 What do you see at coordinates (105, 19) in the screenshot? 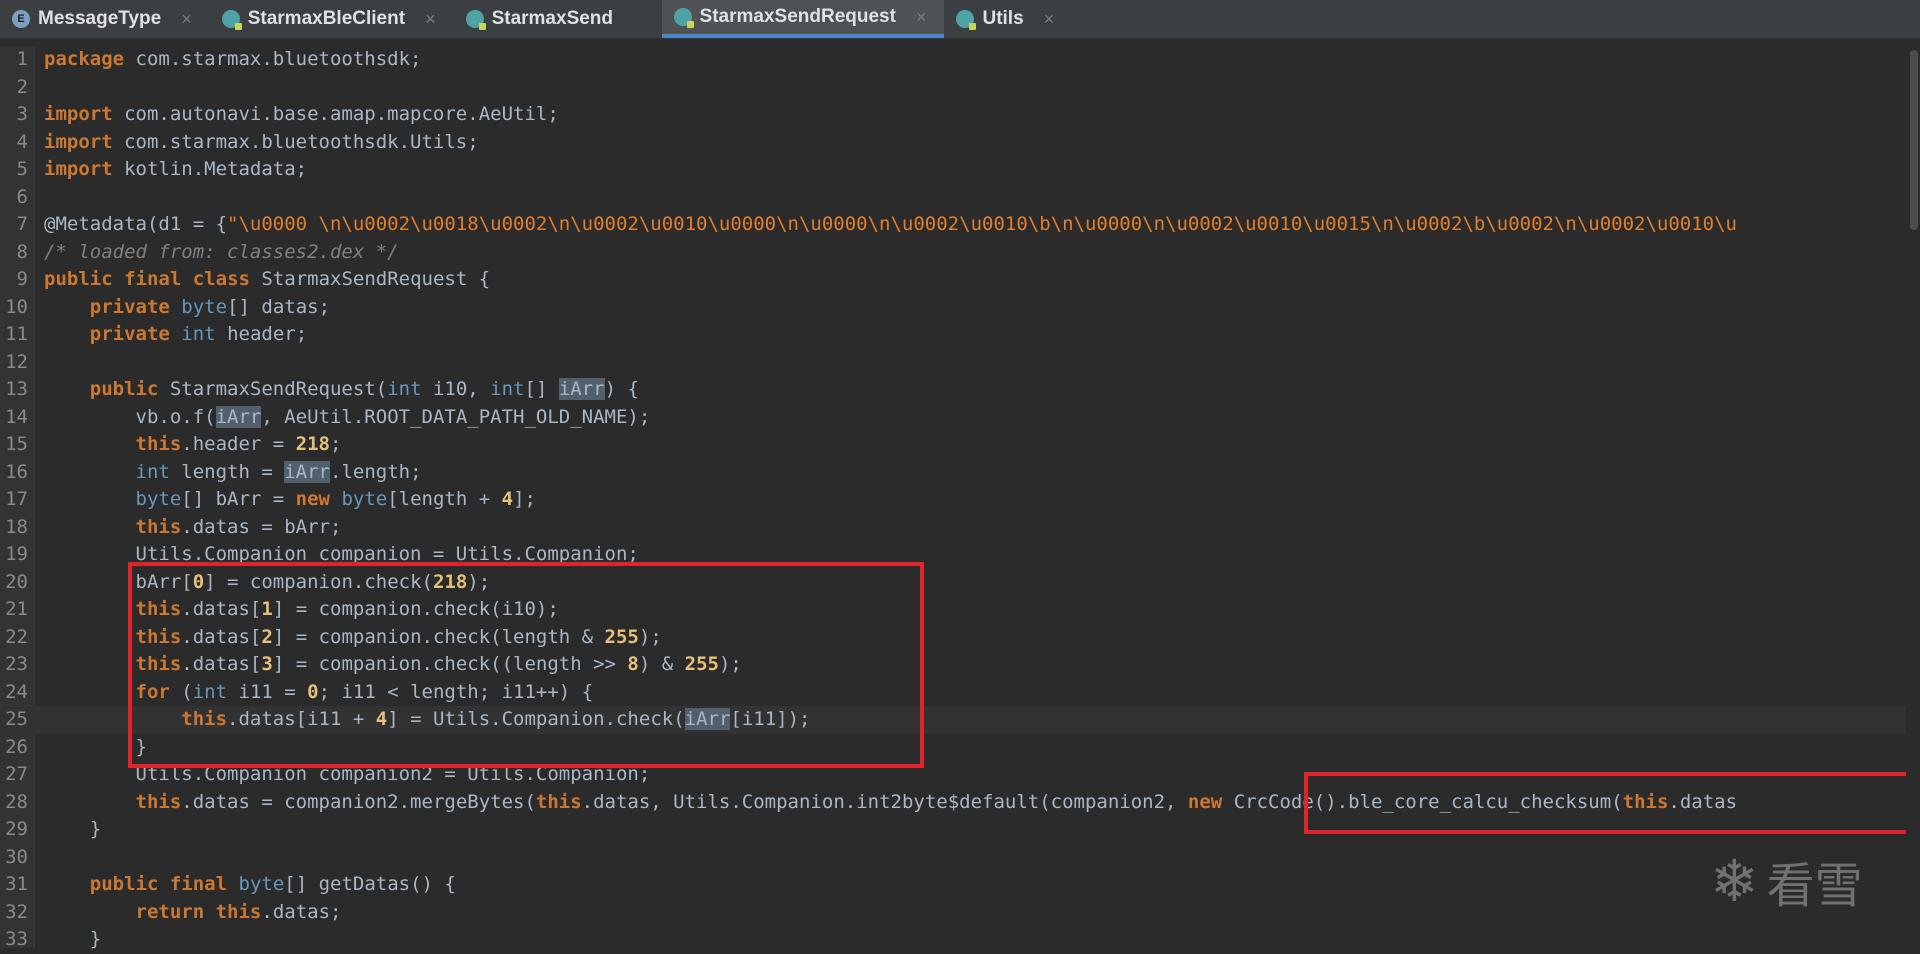
I see `tab-messagetype: E MessageType ×` at bounding box center [105, 19].